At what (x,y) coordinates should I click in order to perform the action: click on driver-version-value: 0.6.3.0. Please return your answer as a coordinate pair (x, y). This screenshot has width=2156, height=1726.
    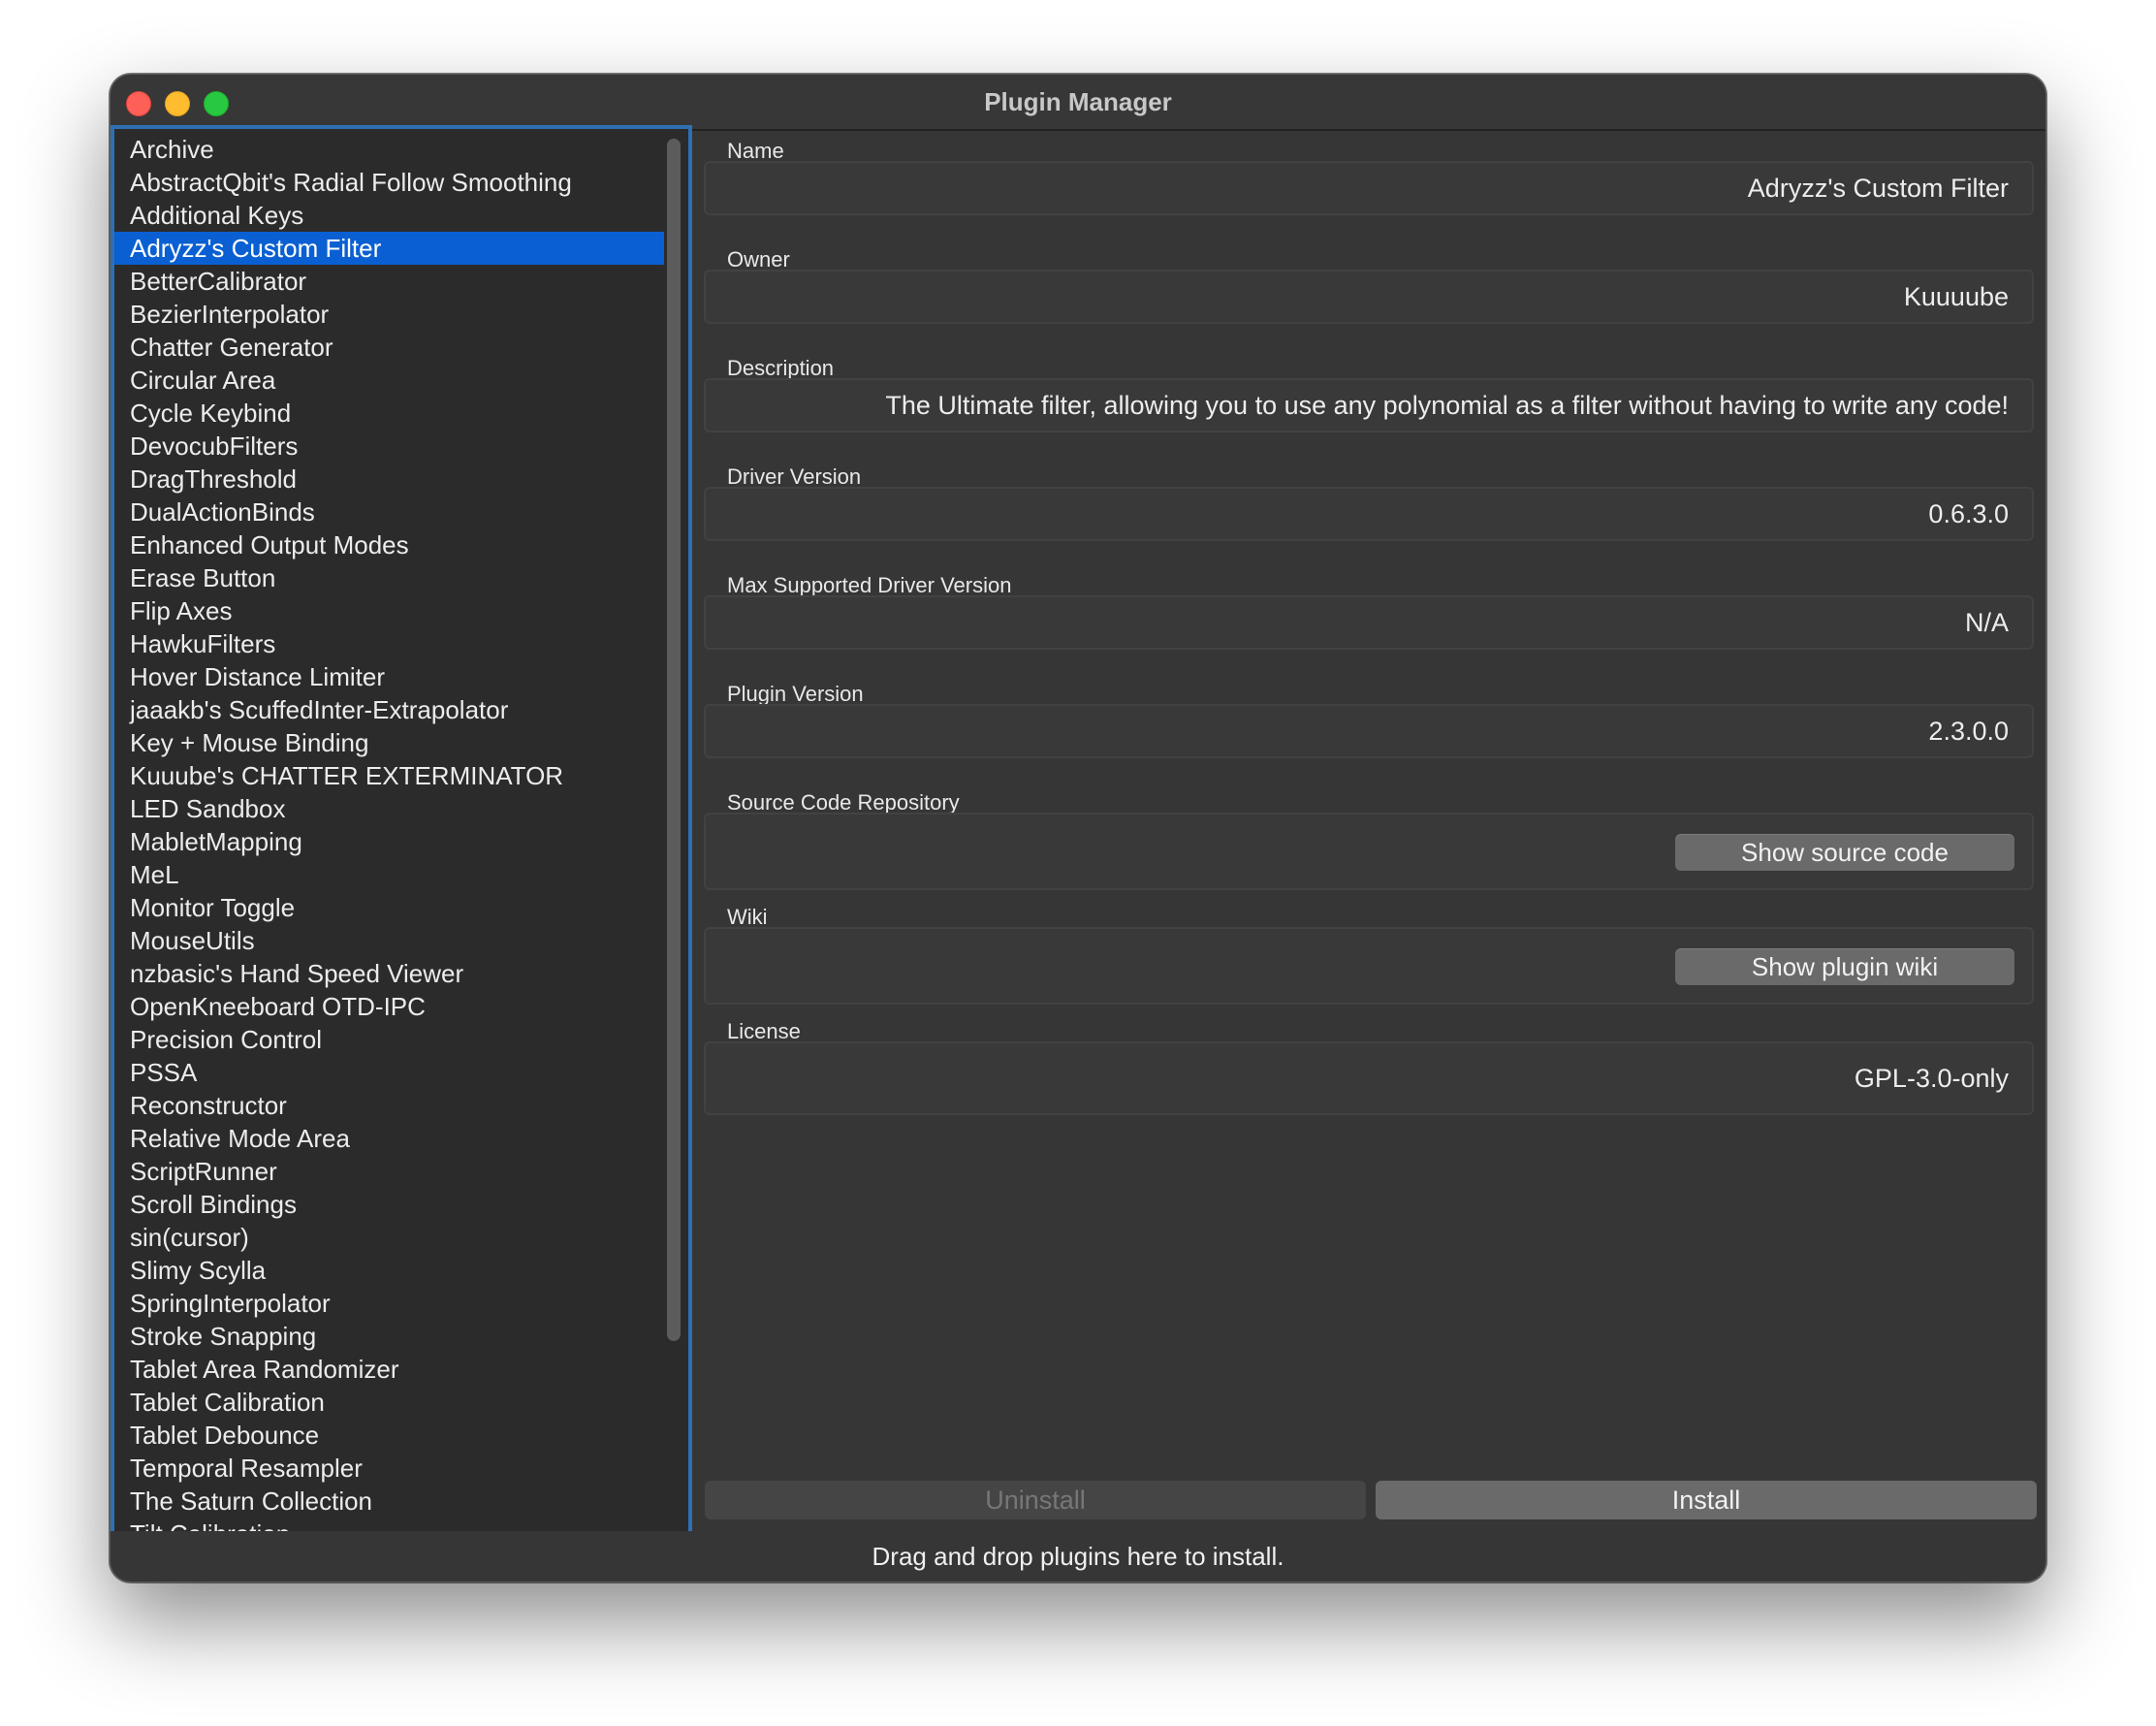
    Looking at the image, I should click on (1968, 513).